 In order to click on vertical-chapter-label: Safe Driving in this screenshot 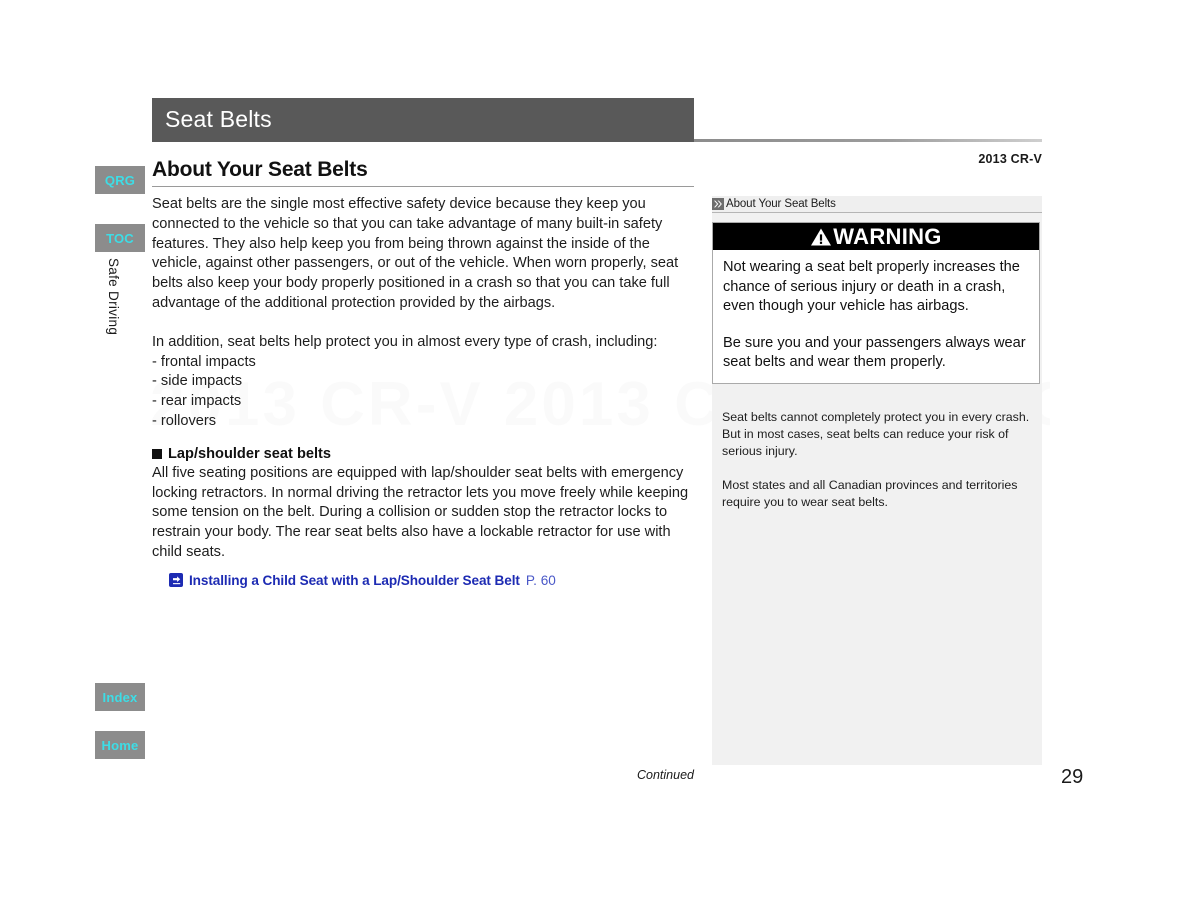, I will do `click(113, 297)`.